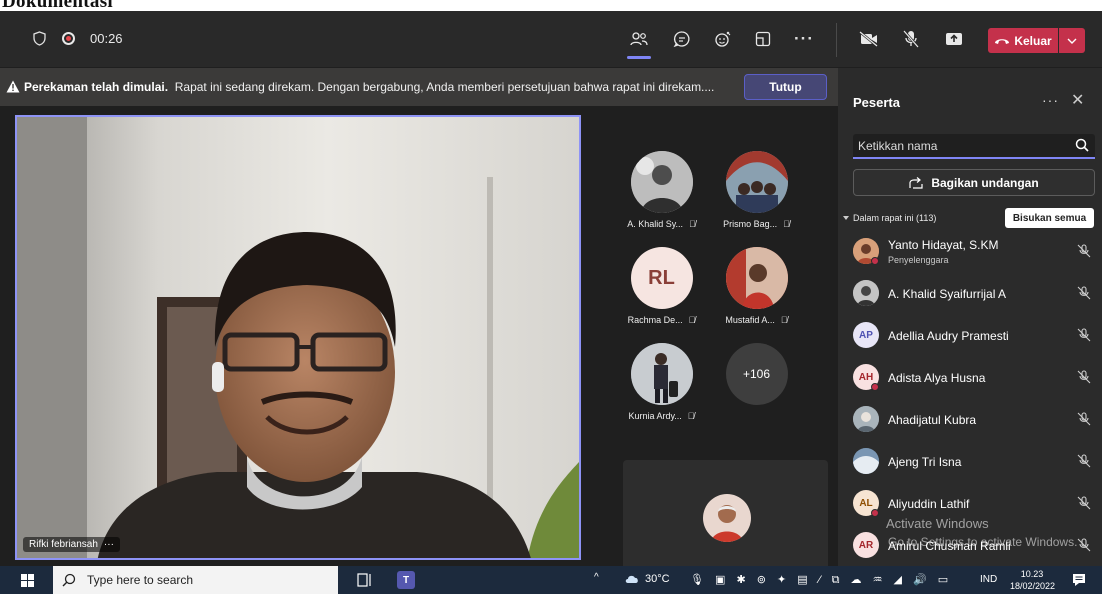 Image resolution: width=1102 pixels, height=594 pixels. Describe the element at coordinates (39, 38) in the screenshot. I see `shield-icon` at that location.